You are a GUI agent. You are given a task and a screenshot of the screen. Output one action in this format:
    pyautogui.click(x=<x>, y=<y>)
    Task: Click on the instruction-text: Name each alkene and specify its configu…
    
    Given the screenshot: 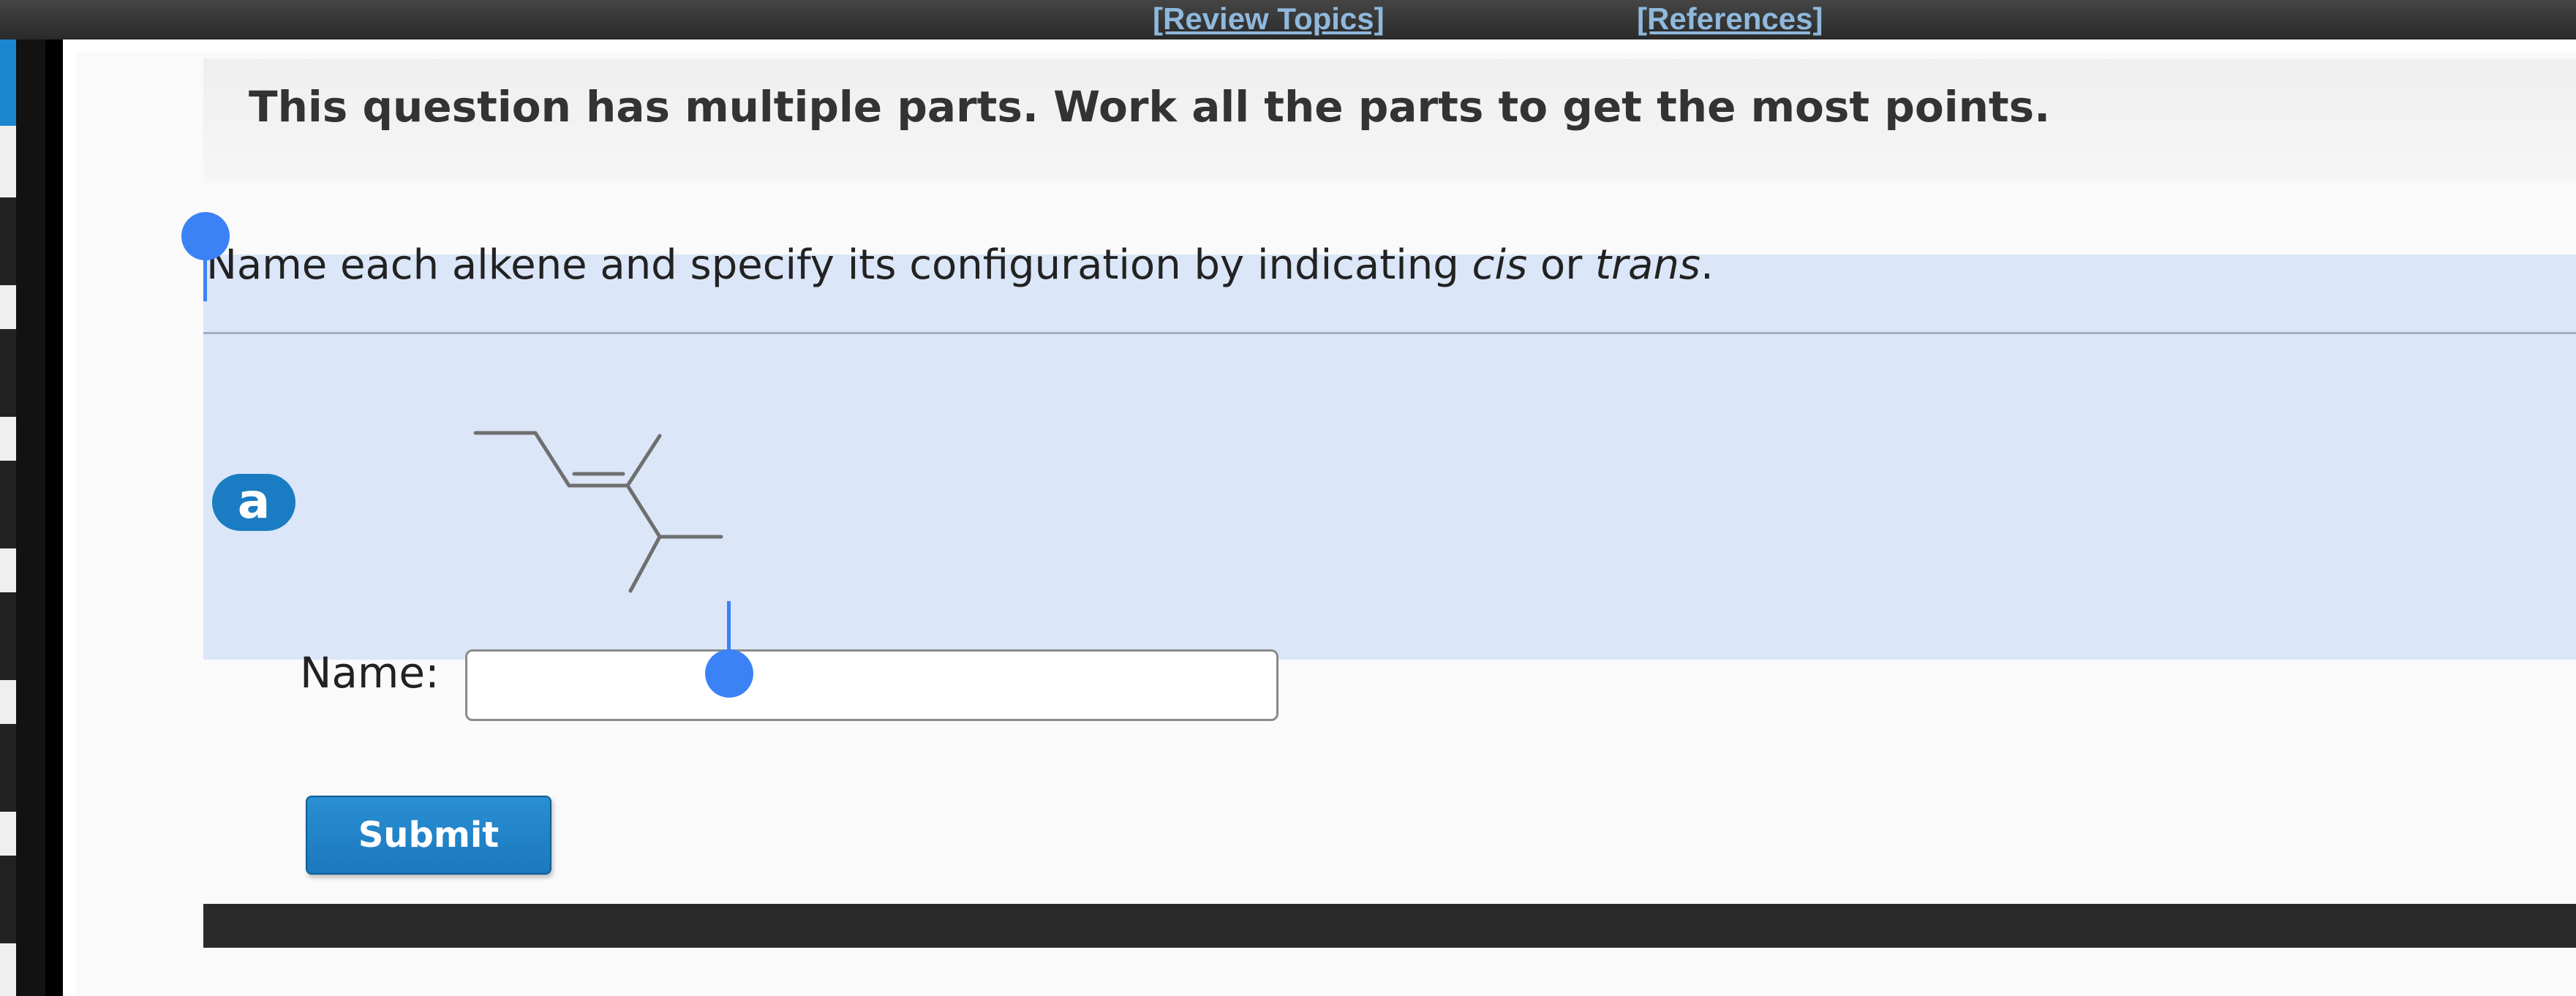 What is the action you would take?
    pyautogui.click(x=839, y=265)
    